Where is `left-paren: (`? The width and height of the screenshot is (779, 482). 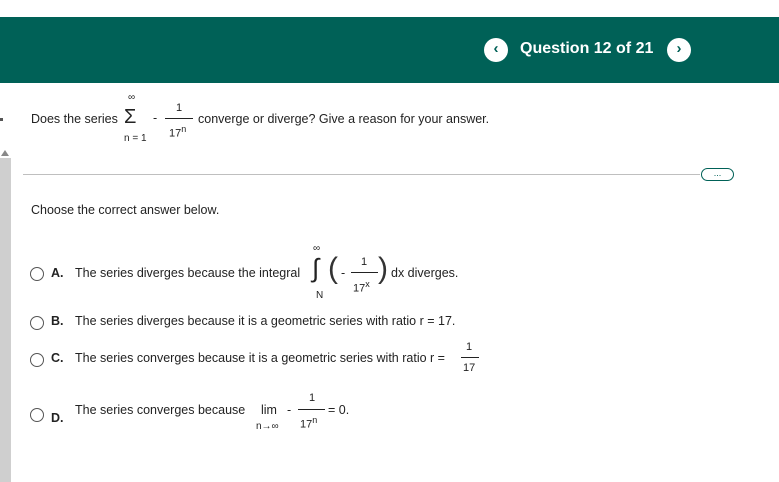 left-paren: ( is located at coordinates (333, 268).